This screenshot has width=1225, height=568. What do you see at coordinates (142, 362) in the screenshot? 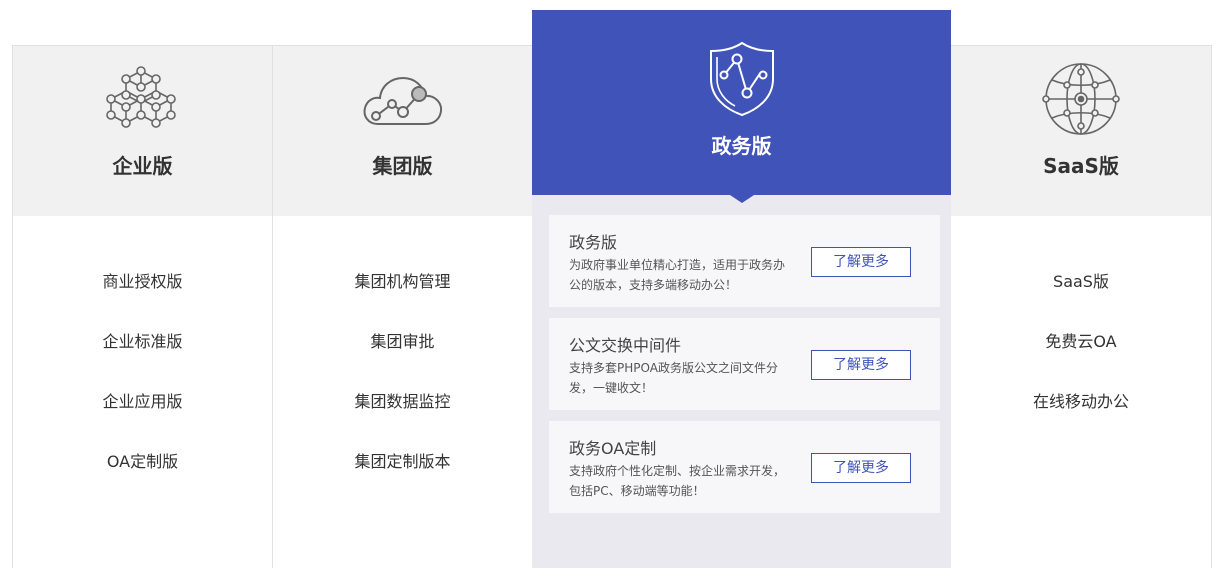
I see `list-item: 企业标准版` at bounding box center [142, 362].